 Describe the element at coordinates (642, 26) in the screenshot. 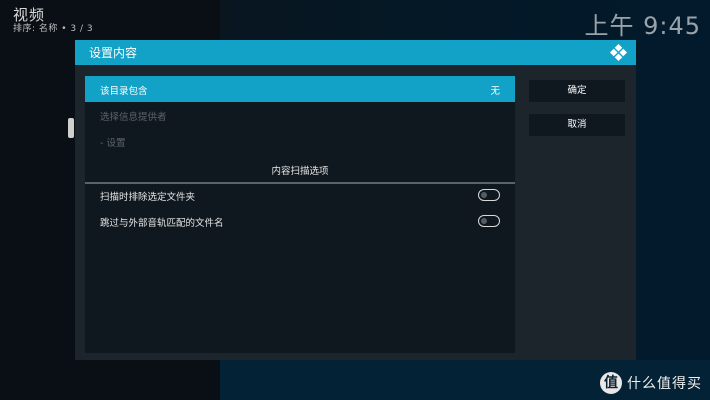

I see `clock: 上午 9:45` at that location.